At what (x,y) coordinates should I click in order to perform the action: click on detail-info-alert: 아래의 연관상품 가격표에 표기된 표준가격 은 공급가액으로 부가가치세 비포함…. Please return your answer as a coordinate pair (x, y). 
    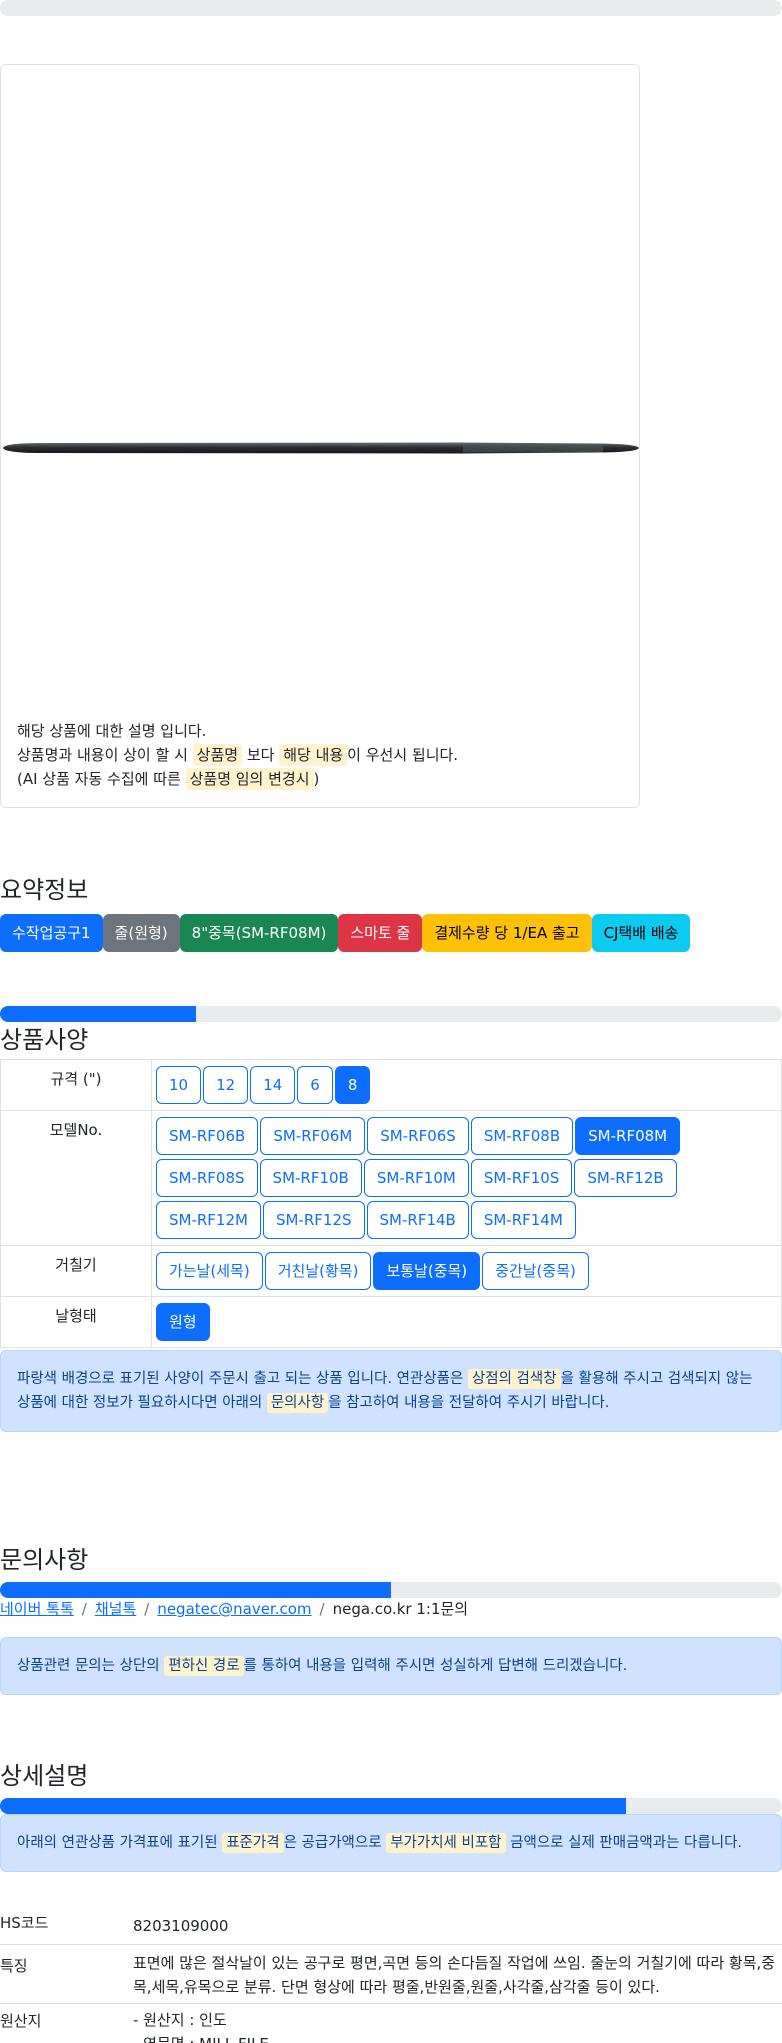
    Looking at the image, I should click on (391, 1843).